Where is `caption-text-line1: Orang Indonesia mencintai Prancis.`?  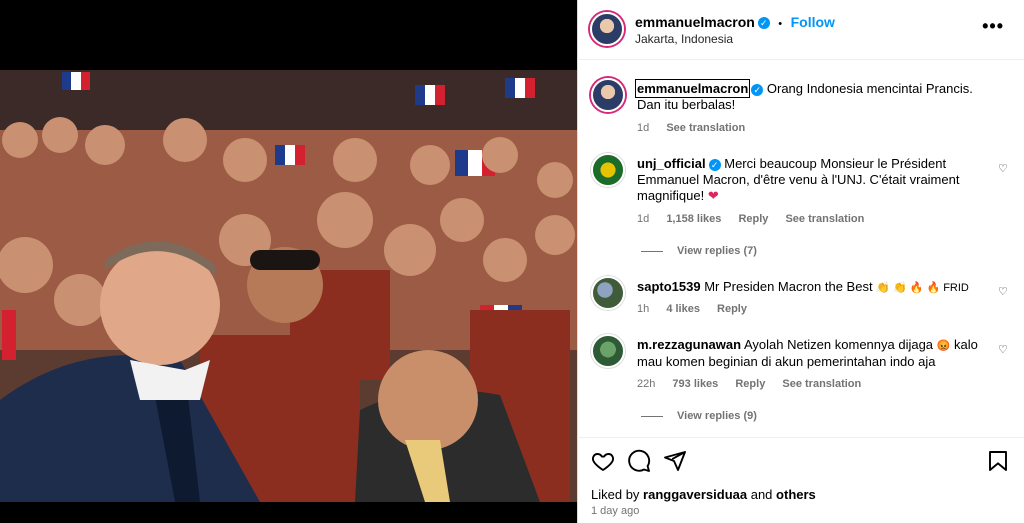 caption-text-line1: Orang Indonesia mencintai Prancis. is located at coordinates (869, 88).